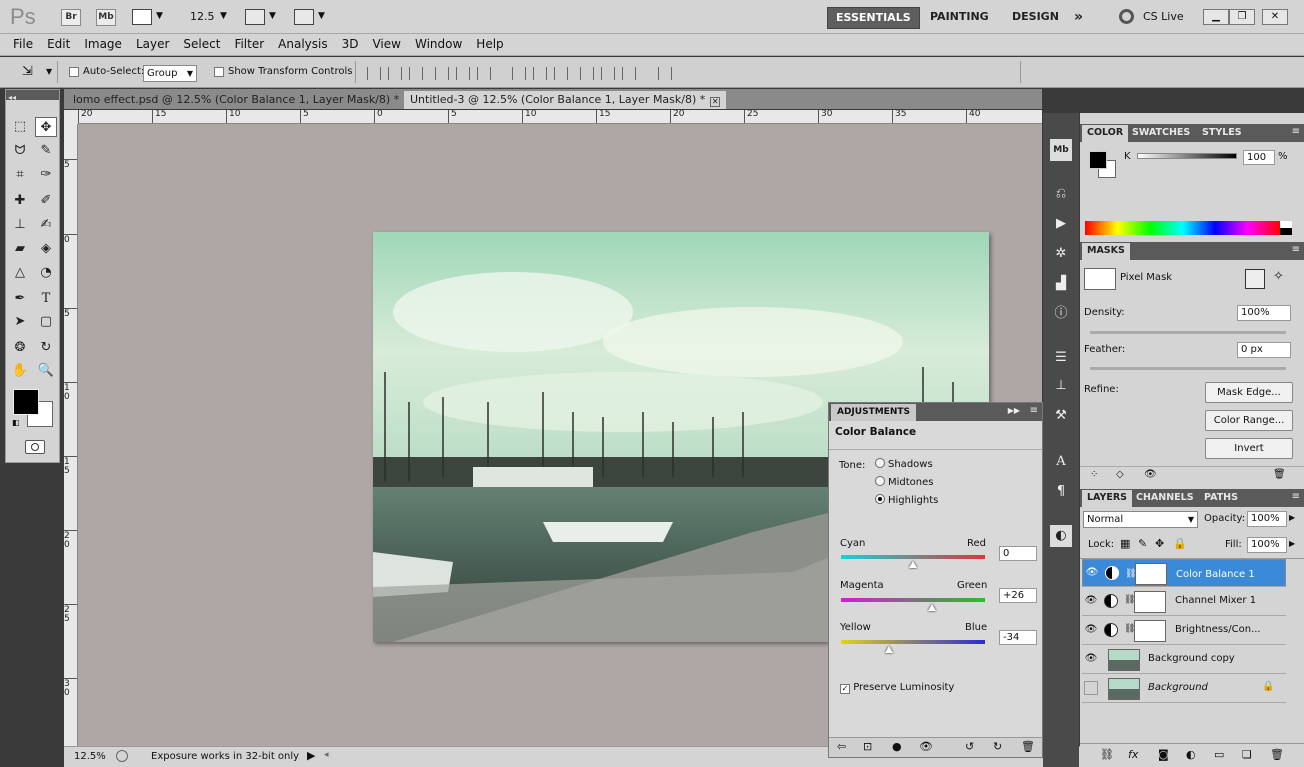 This screenshot has width=1304, height=767. I want to click on menu-help: Help, so click(489, 44).